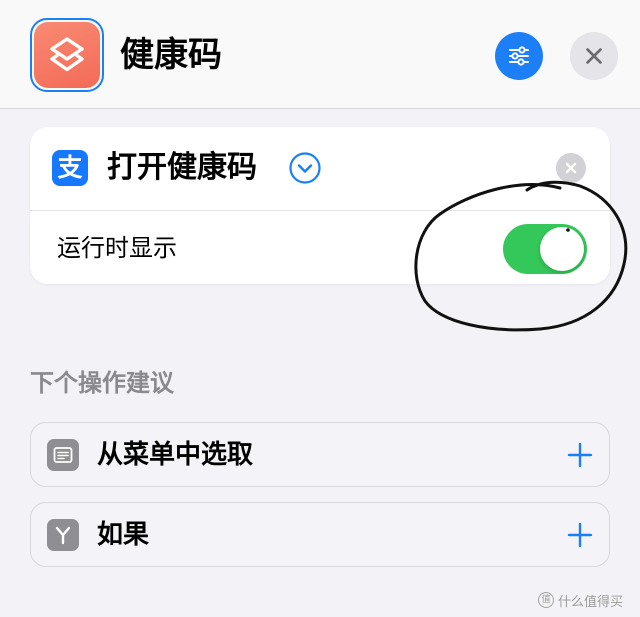 The image size is (640, 617). I want to click on close-icon, so click(594, 56).